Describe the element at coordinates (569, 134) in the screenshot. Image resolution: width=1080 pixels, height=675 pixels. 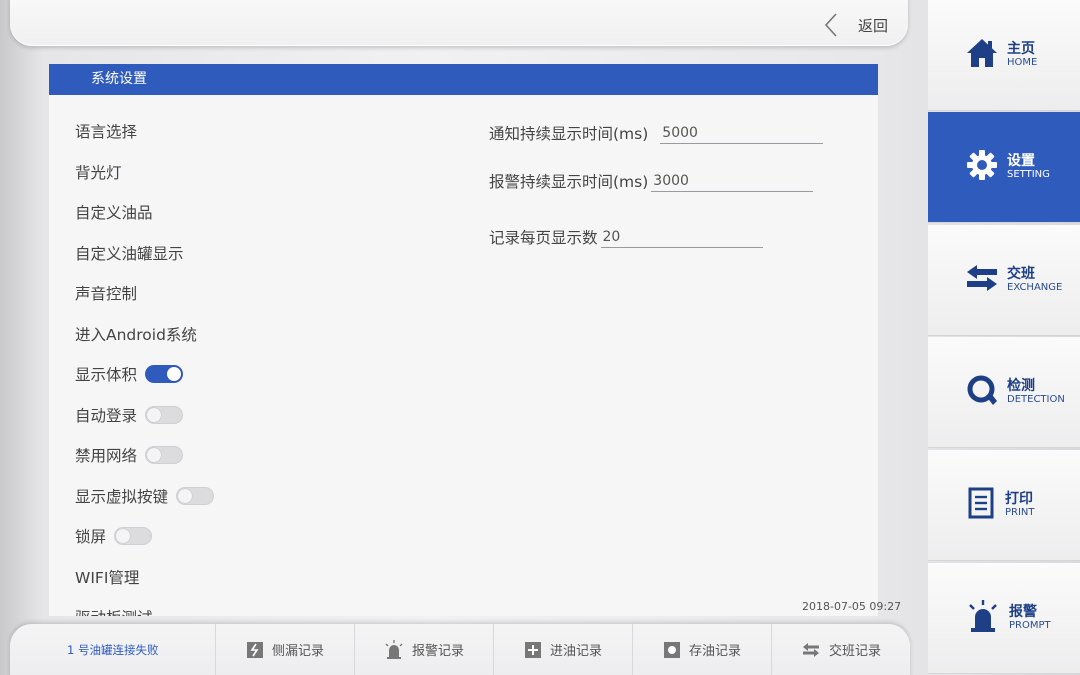
I see `notify-duration-label: 通知持续显示时间(ms)` at that location.